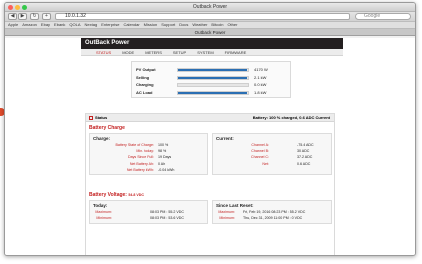  I want to click on search-input: Google, so click(383, 16).